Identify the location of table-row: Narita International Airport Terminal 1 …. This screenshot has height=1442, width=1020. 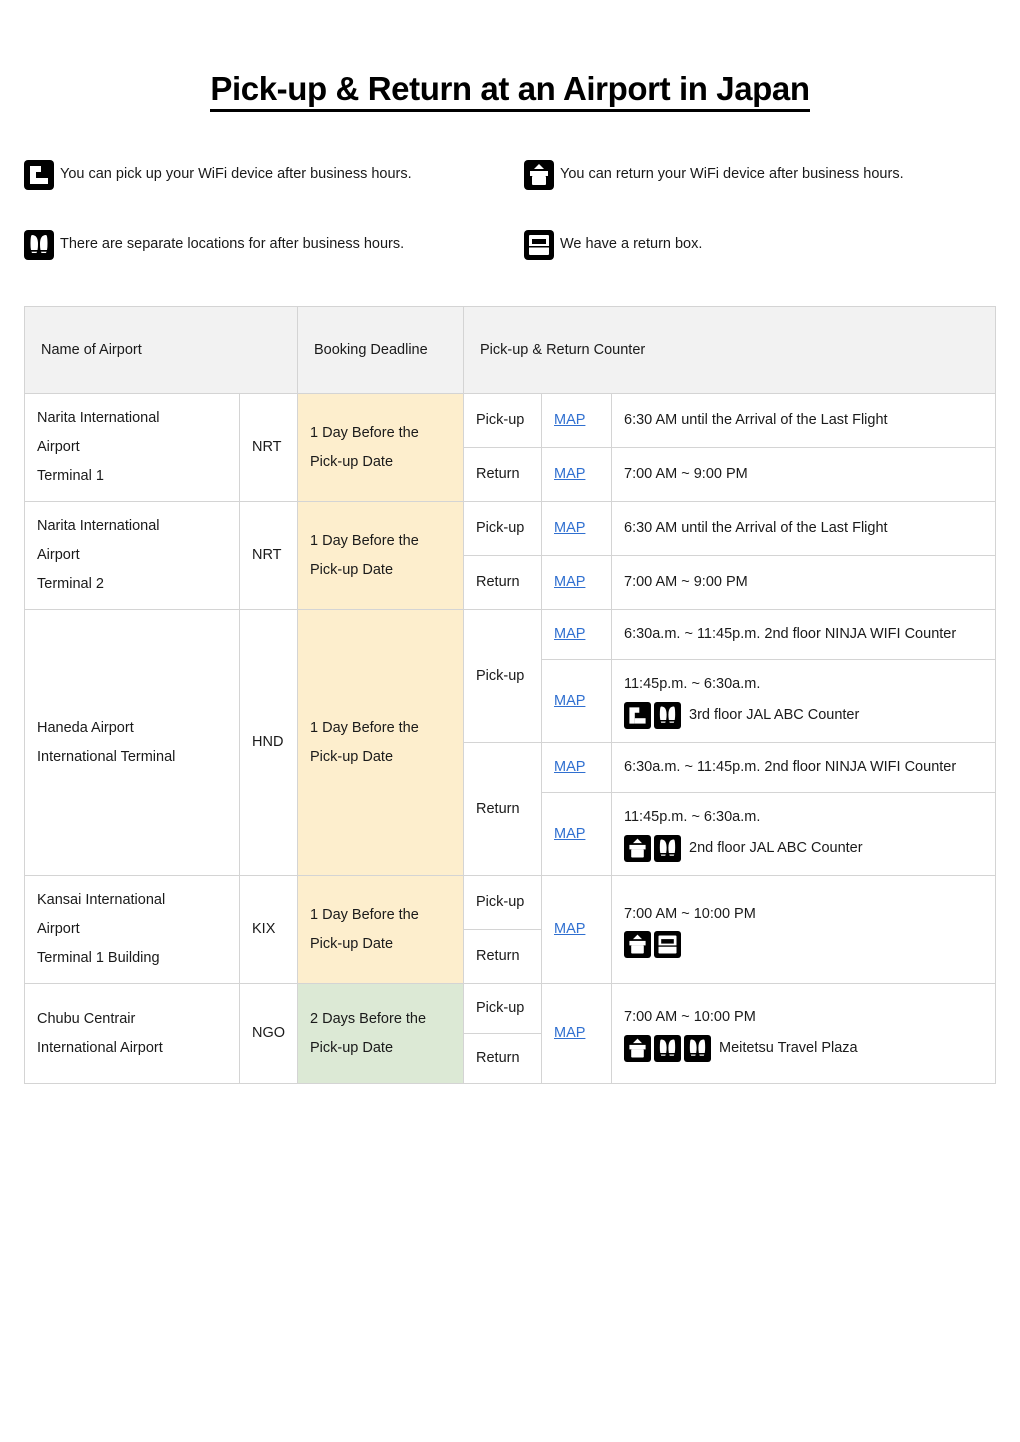
(510, 447).